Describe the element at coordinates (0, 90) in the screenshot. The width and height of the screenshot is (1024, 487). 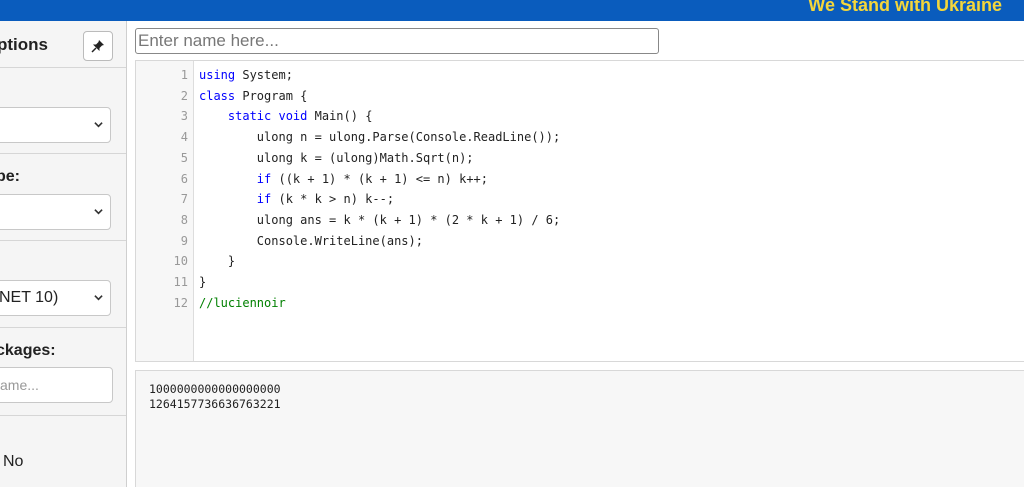
I see `section-label-1: :` at that location.